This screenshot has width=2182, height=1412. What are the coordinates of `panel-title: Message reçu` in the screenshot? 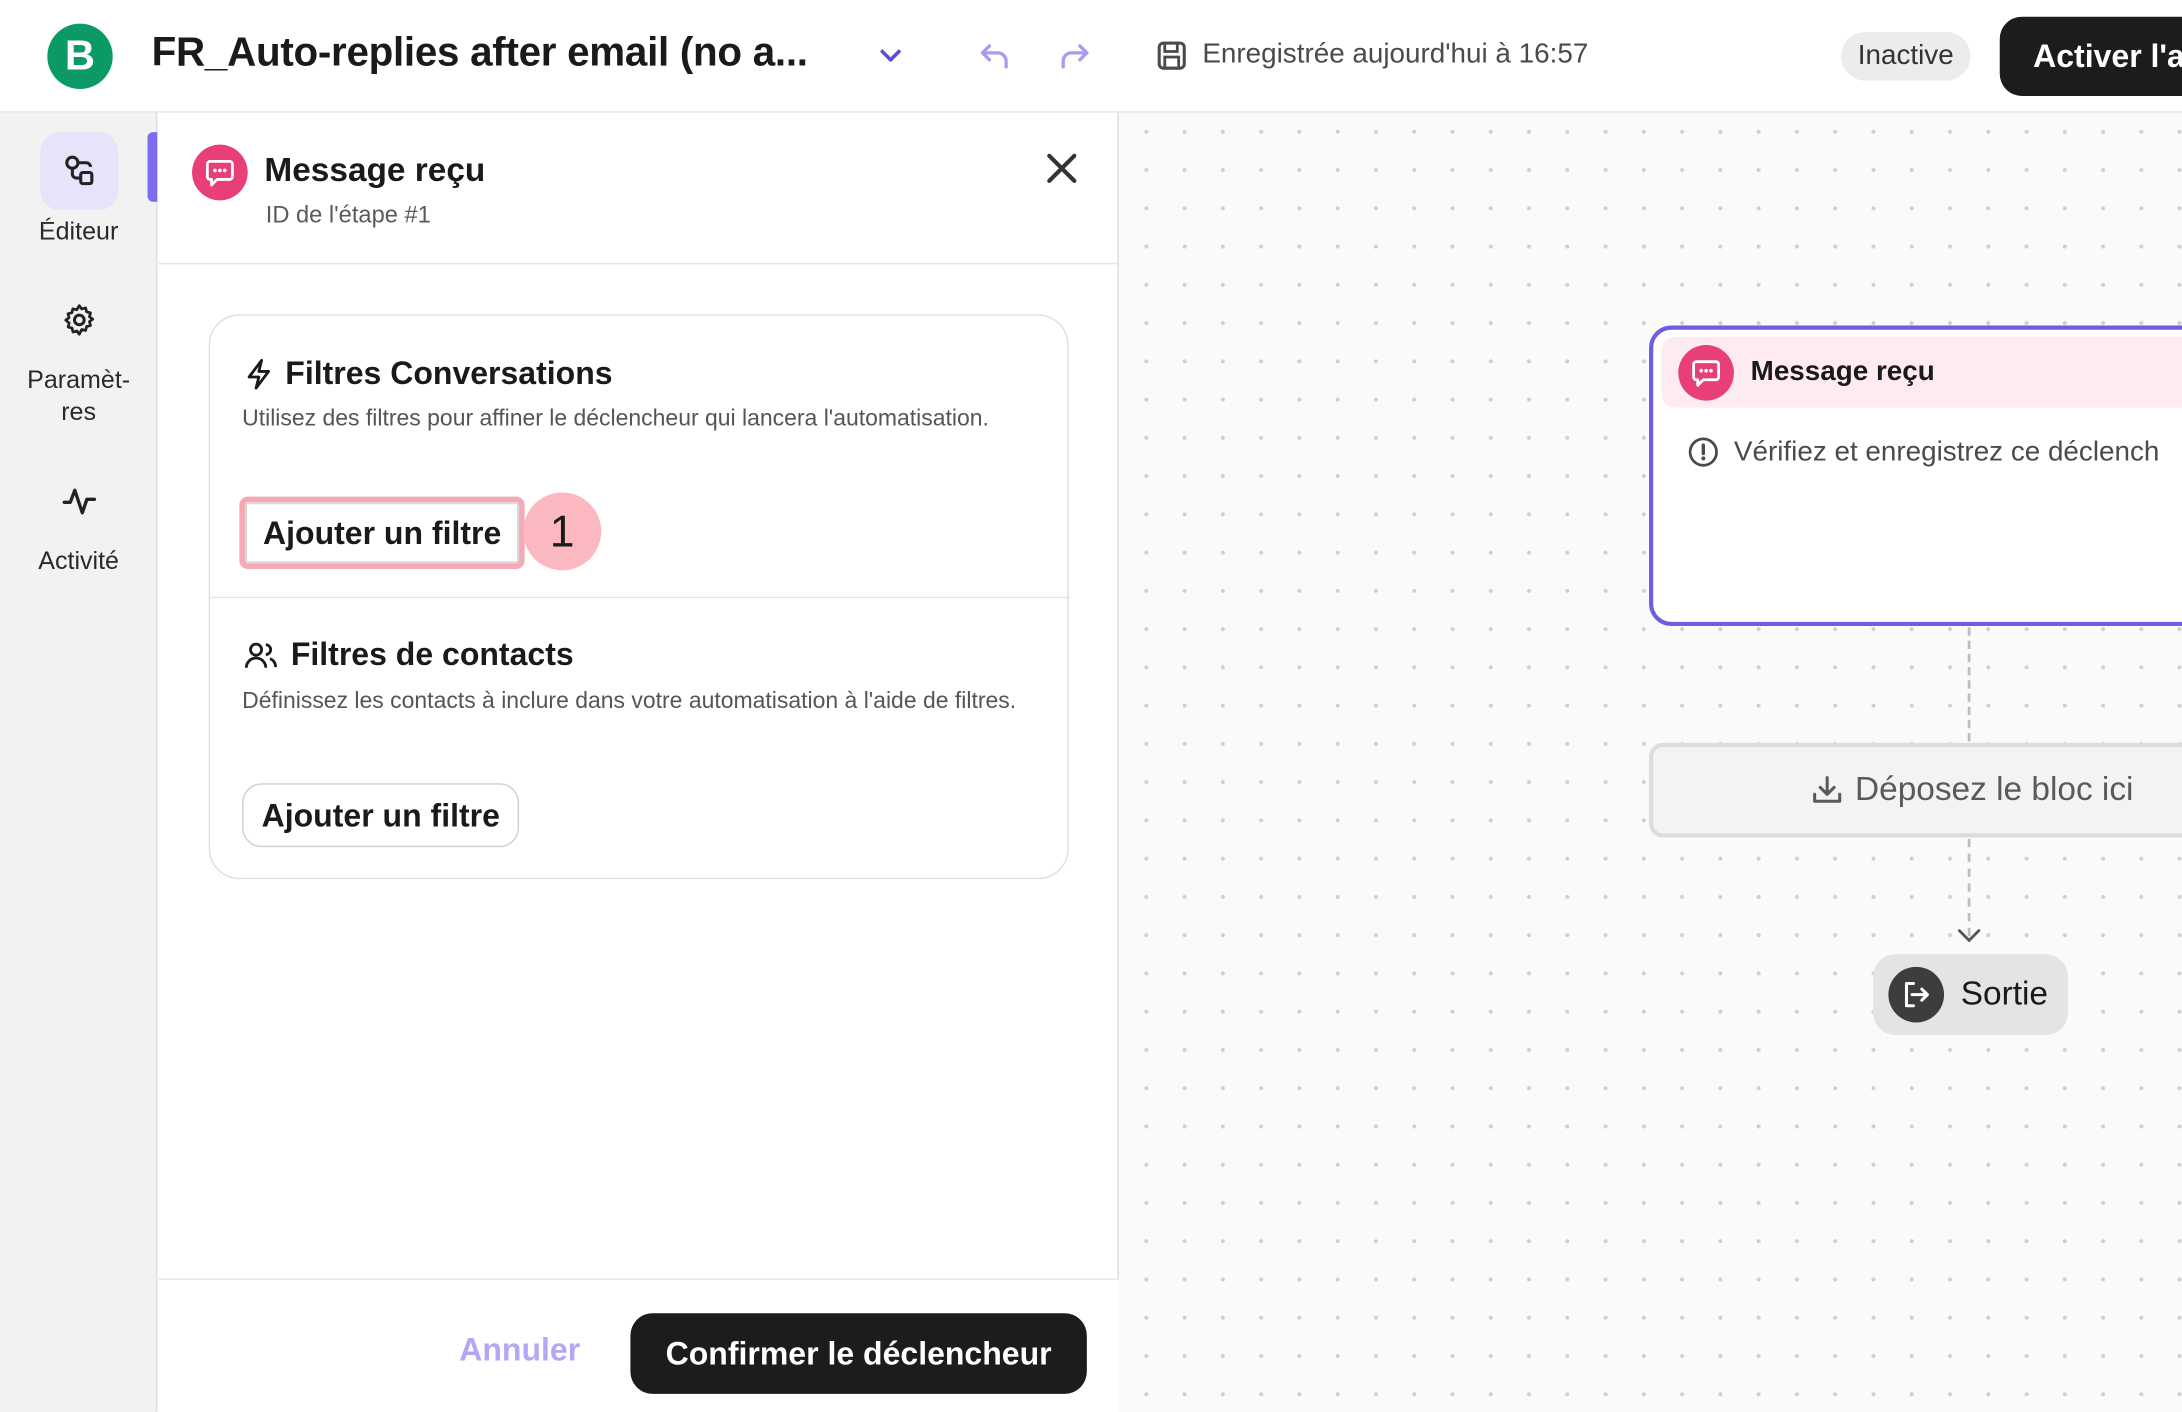 It's located at (375, 170).